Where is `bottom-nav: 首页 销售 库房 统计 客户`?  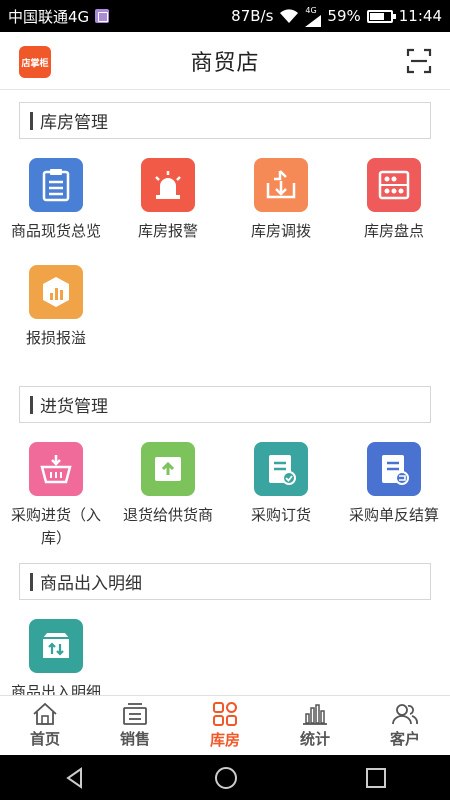 bottom-nav: 首页 销售 库房 统计 客户 is located at coordinates (225, 725).